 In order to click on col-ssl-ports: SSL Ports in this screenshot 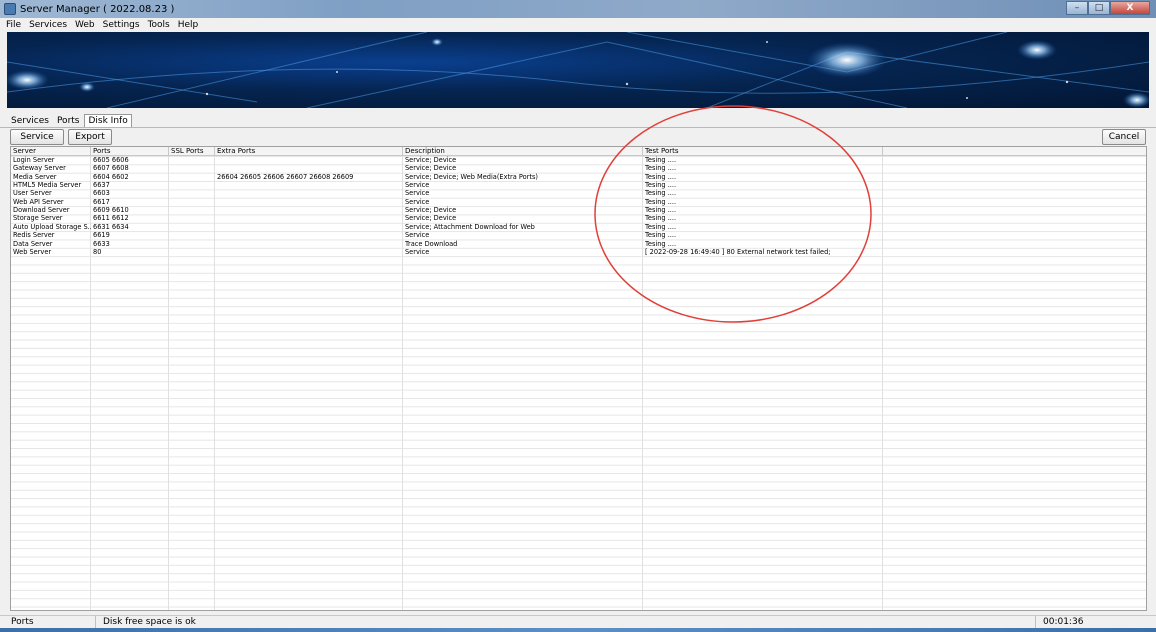, I will do `click(192, 151)`.